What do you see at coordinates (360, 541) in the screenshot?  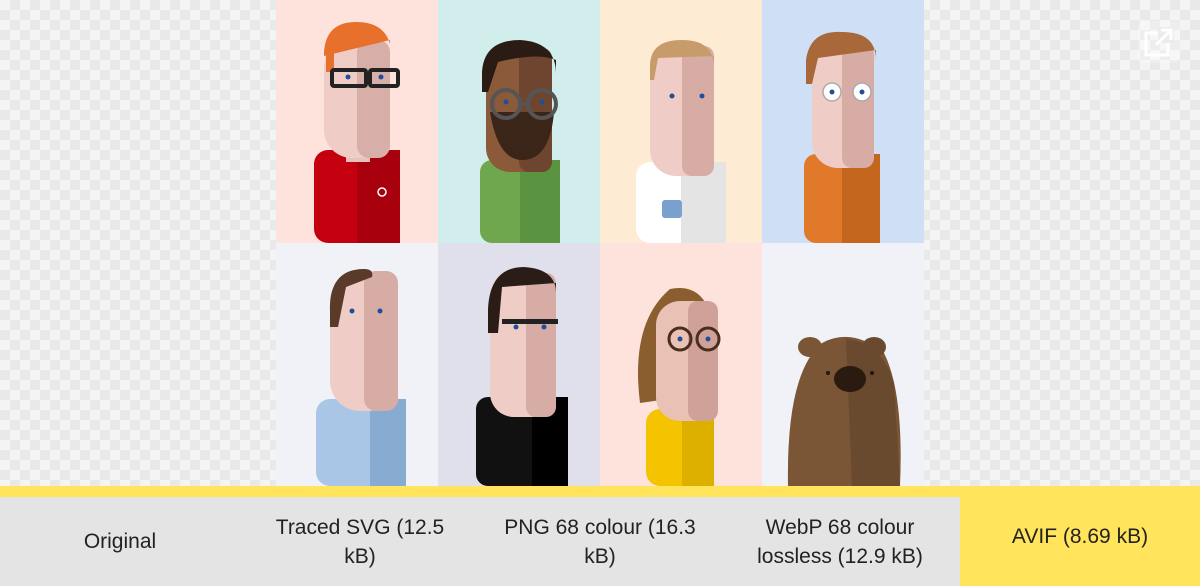 I see `option-traced-svg: Traced SVG (12.5 kB)` at bounding box center [360, 541].